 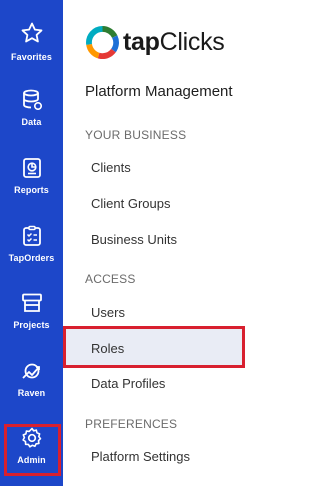 I want to click on rail-label-favorites: Favorites, so click(x=31, y=57).